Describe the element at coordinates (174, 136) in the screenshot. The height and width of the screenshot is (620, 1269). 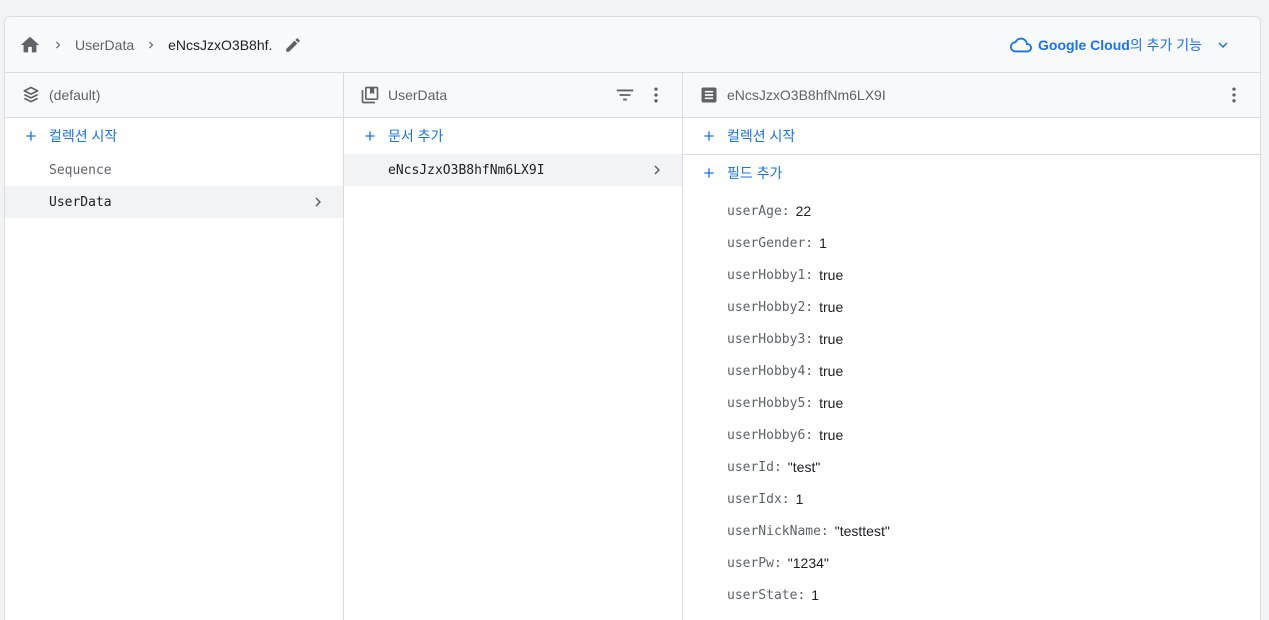
I see `start-collection-button: 컬렉션 시작` at that location.